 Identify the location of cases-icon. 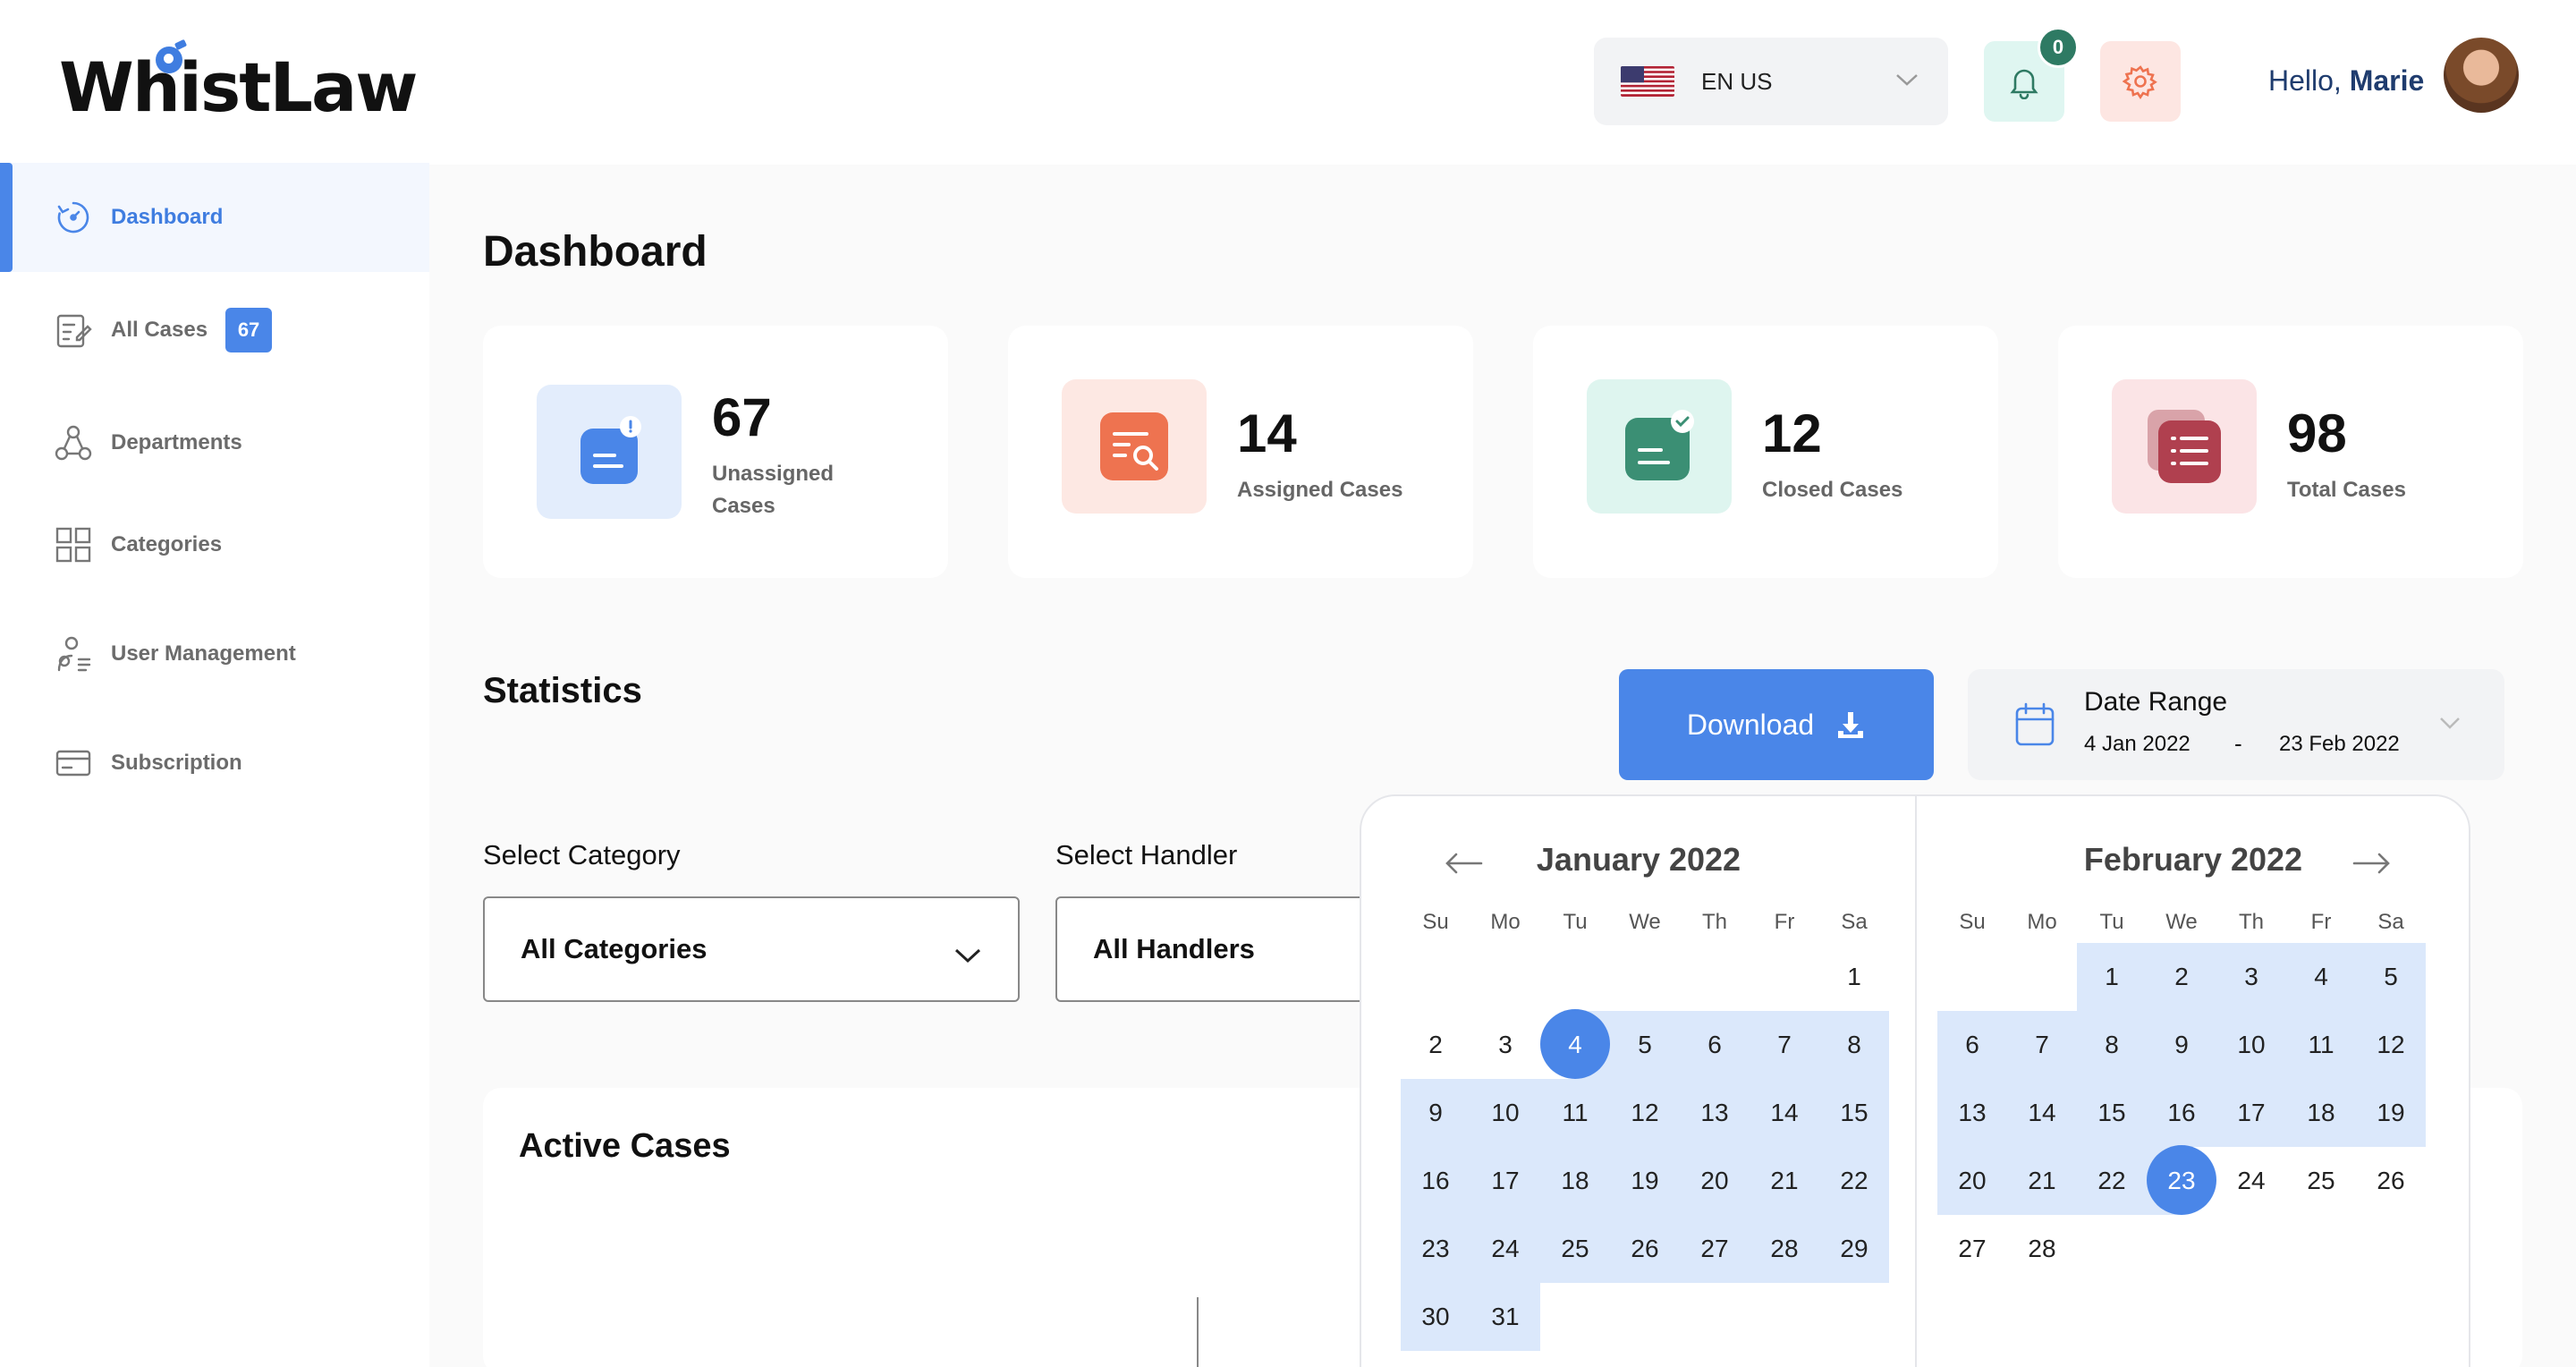
(73, 330).